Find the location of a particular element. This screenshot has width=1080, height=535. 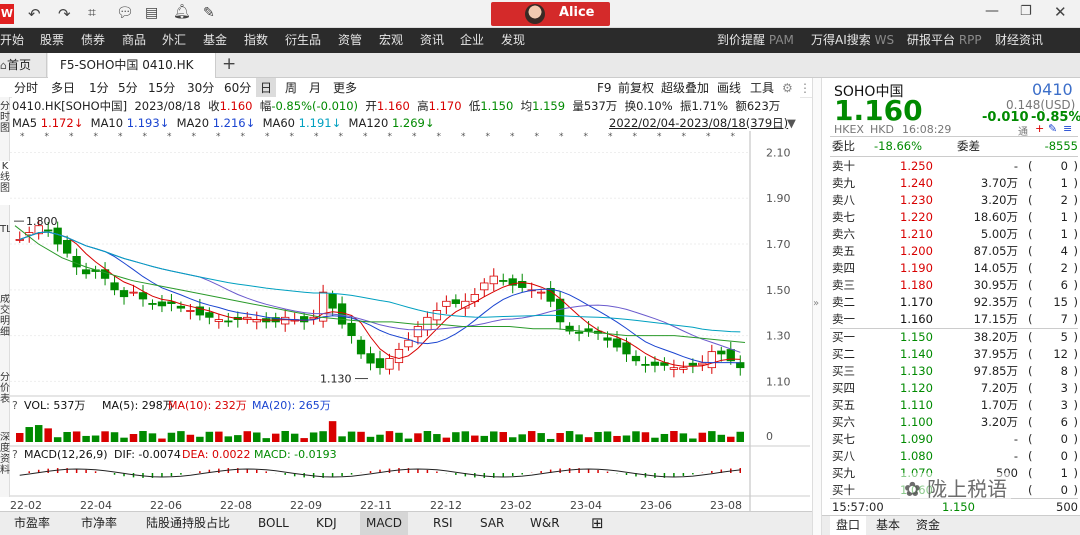

ask-row: 卖一 1.160 17.15万 (7) is located at coordinates (955, 319).